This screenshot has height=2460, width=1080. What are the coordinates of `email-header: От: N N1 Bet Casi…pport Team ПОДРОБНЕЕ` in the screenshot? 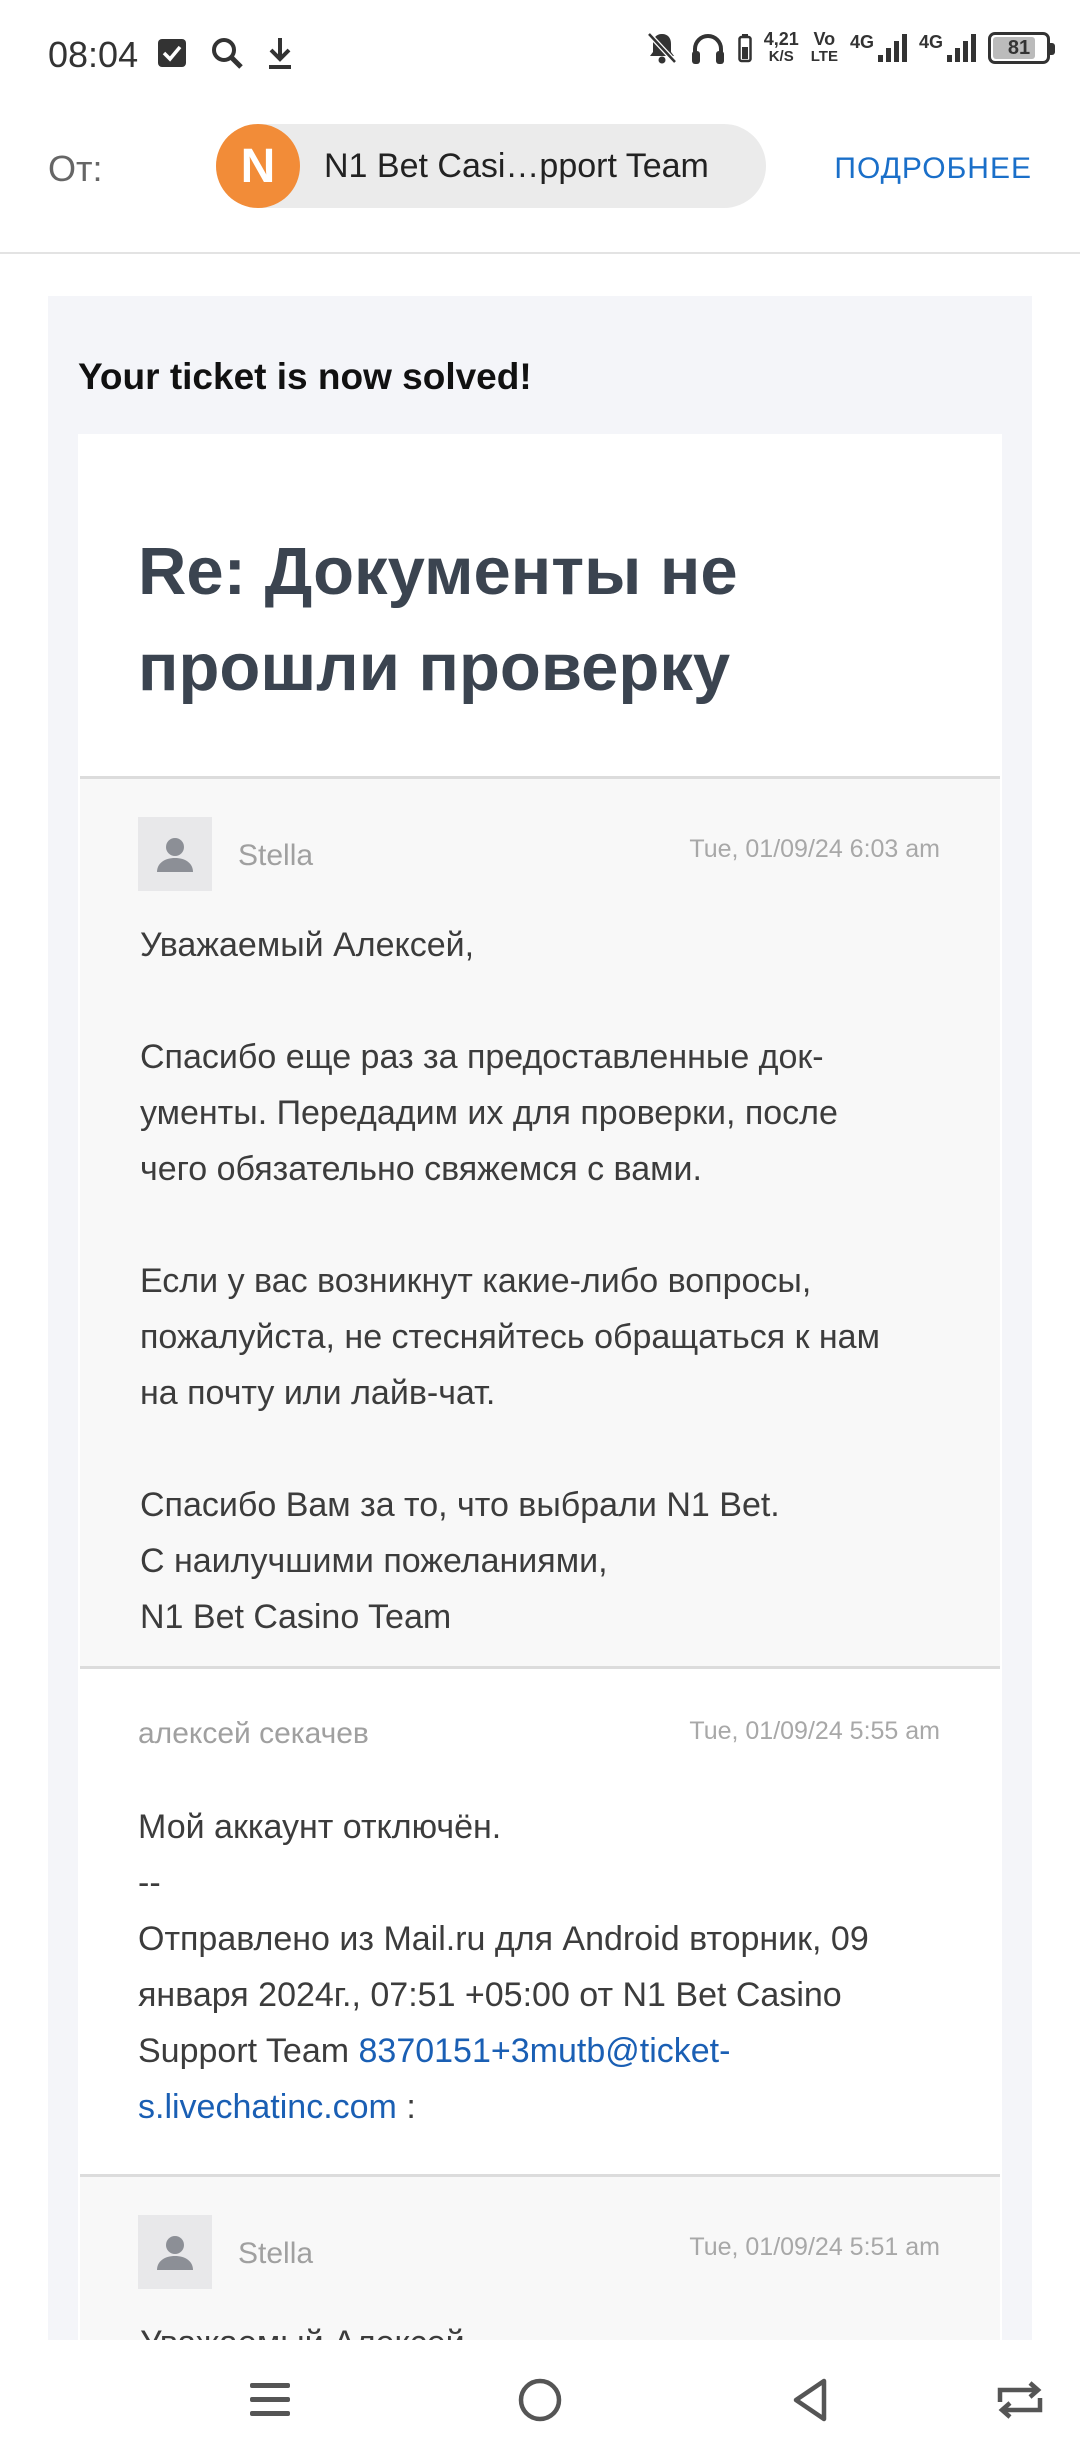 It's located at (540, 182).